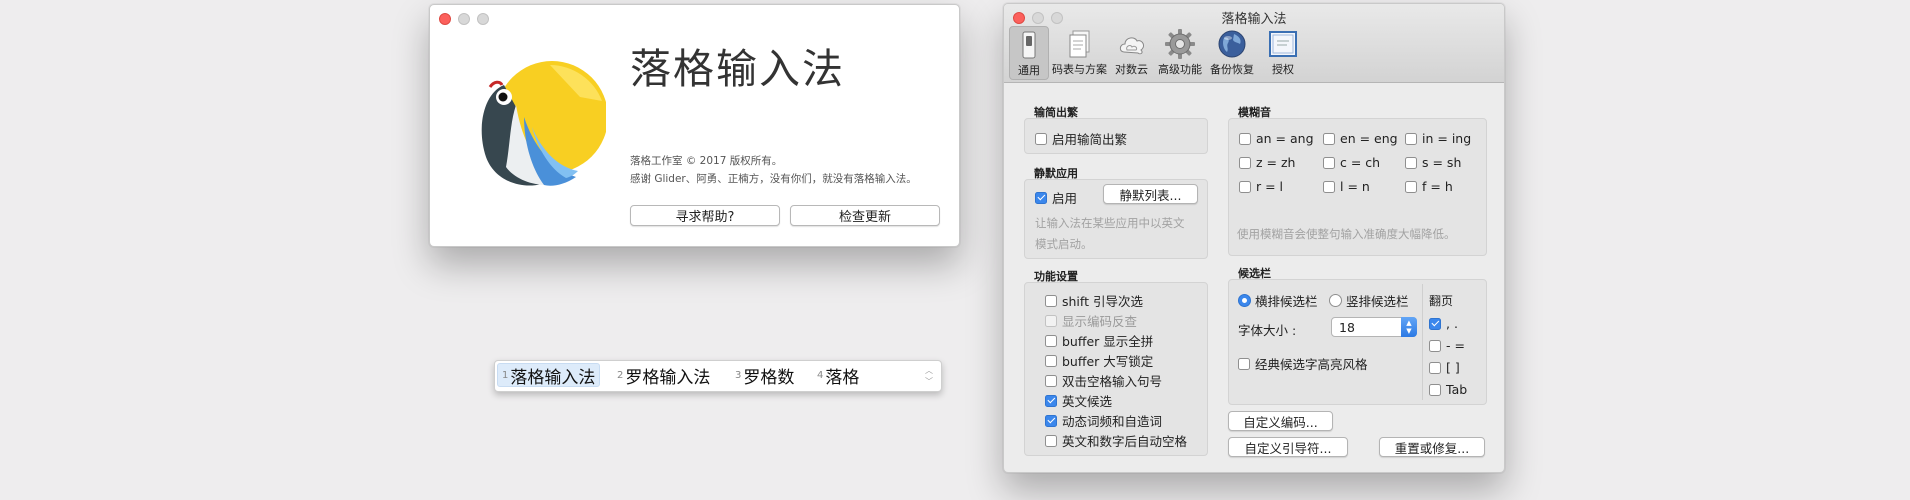 The image size is (1910, 500). Describe the element at coordinates (1311, 364) in the screenshot. I see `checkbox-label: 经典候选字高亮风格` at that location.